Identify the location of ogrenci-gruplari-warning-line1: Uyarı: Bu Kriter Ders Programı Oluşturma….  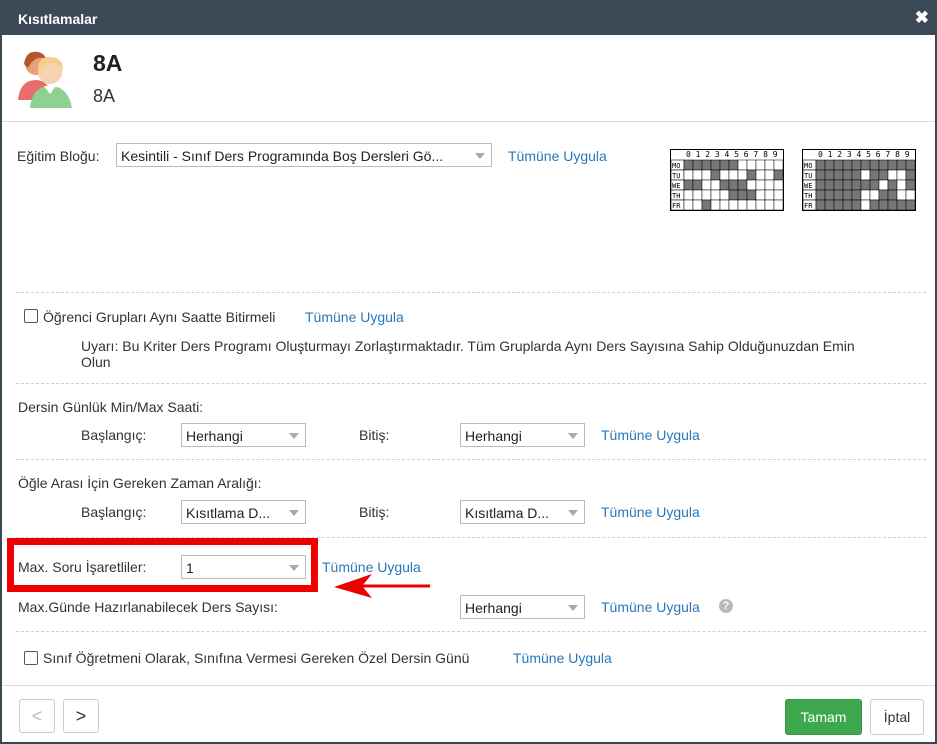
(468, 346).